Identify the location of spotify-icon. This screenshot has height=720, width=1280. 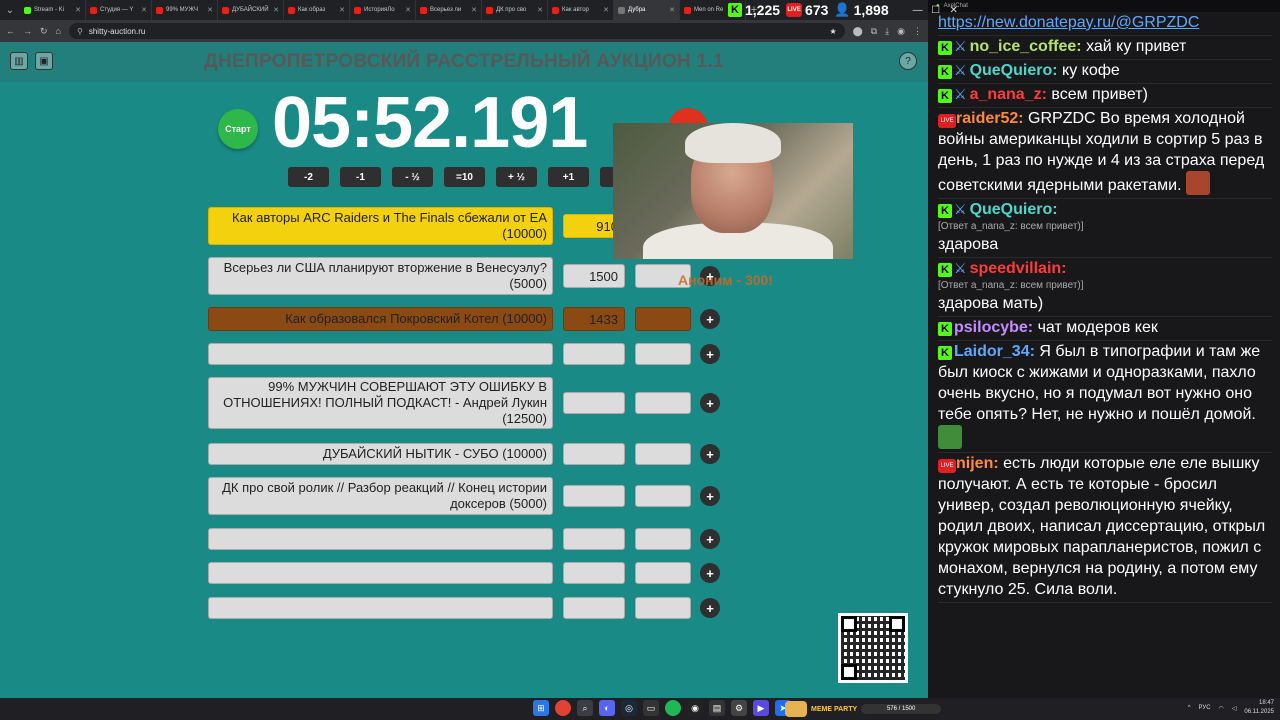
(673, 708).